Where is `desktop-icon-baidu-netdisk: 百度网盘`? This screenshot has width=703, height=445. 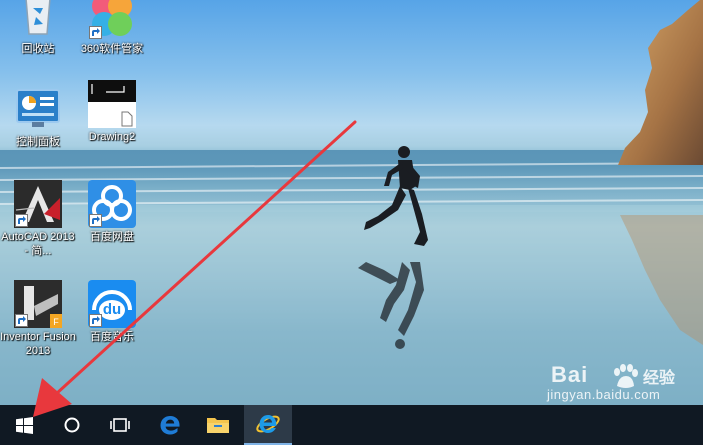 desktop-icon-baidu-netdisk: 百度网盘 is located at coordinates (112, 212).